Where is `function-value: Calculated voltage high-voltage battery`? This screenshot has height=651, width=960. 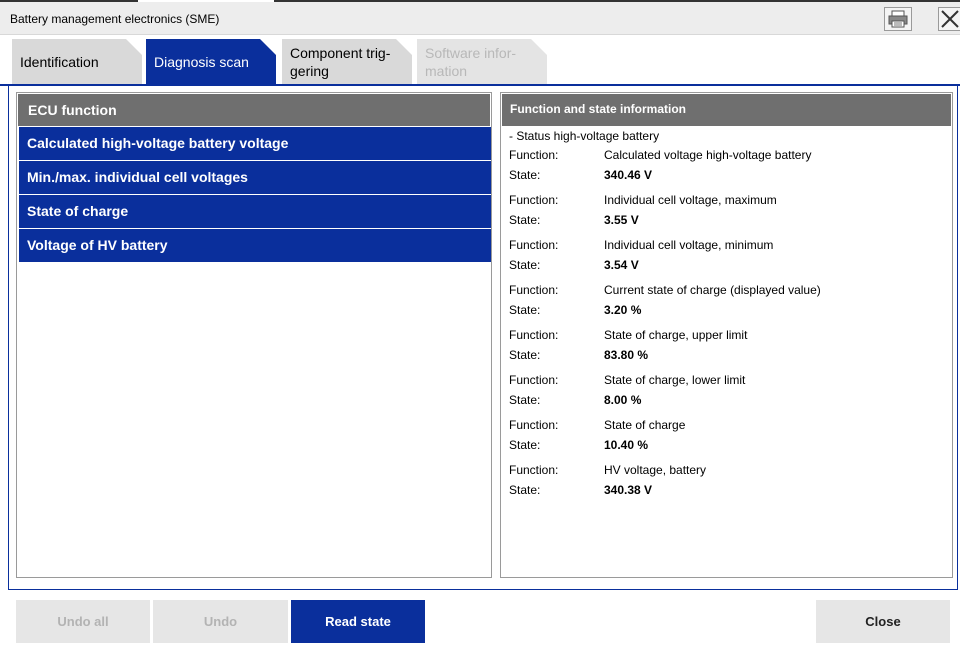 function-value: Calculated voltage high-voltage battery is located at coordinates (708, 155).